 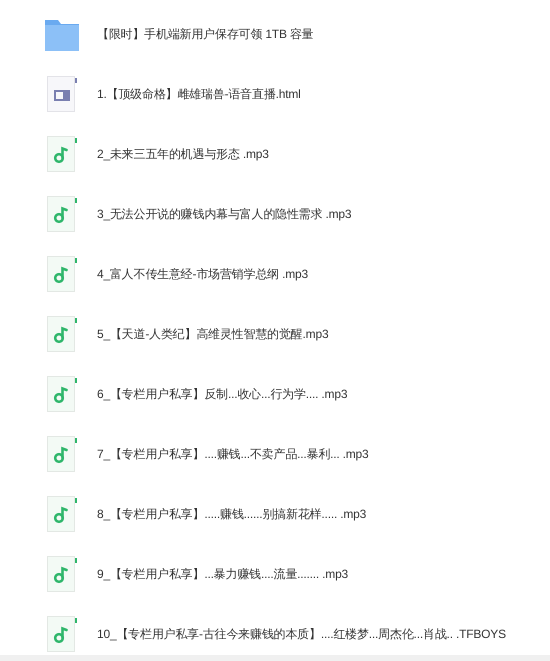 I want to click on file-name: 4_富人不传生意经-市场营销学总纲 .mp3, so click(x=202, y=274).